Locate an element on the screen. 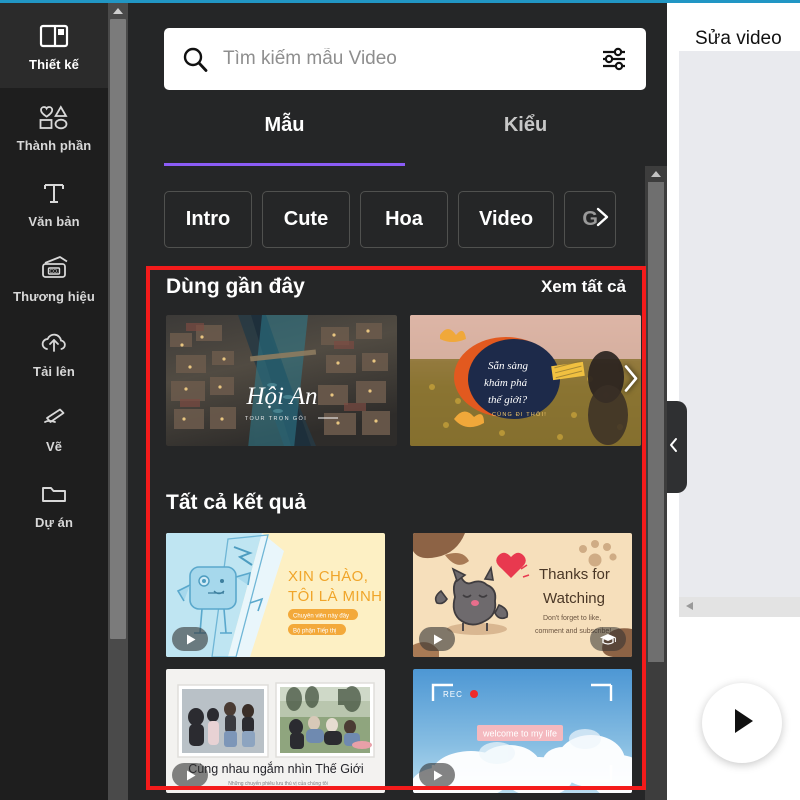  svg-text: Bộ phận Tiếp thị is located at coordinates (314, 632).